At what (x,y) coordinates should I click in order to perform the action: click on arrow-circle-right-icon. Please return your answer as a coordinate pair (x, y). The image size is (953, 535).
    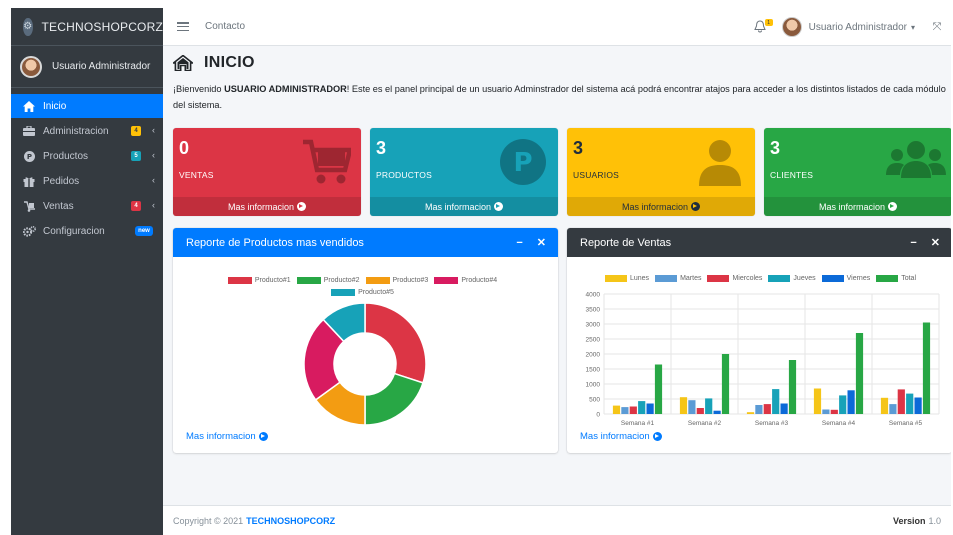
    Looking at the image, I should click on (263, 436).